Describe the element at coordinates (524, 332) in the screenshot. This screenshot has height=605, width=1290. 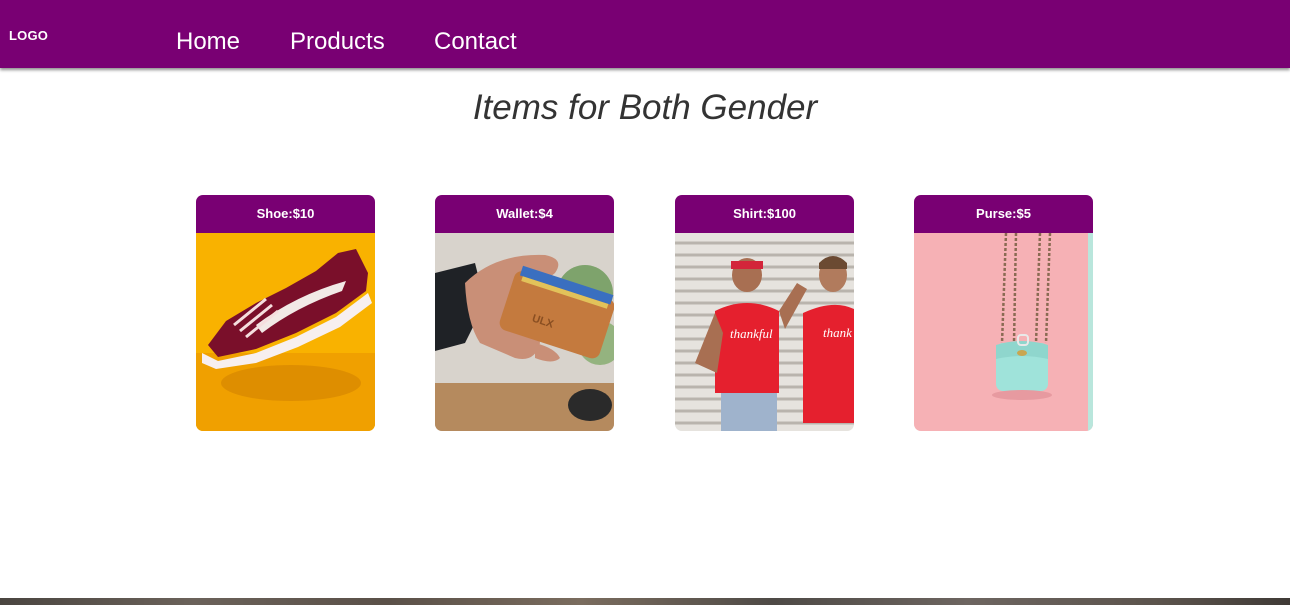
I see `wallet-image: ULX` at that location.